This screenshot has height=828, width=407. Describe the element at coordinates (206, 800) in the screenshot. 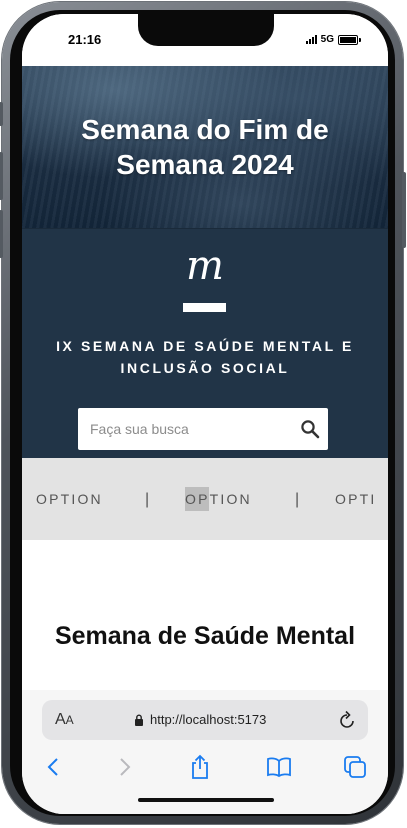

I see `home-indicator` at that location.